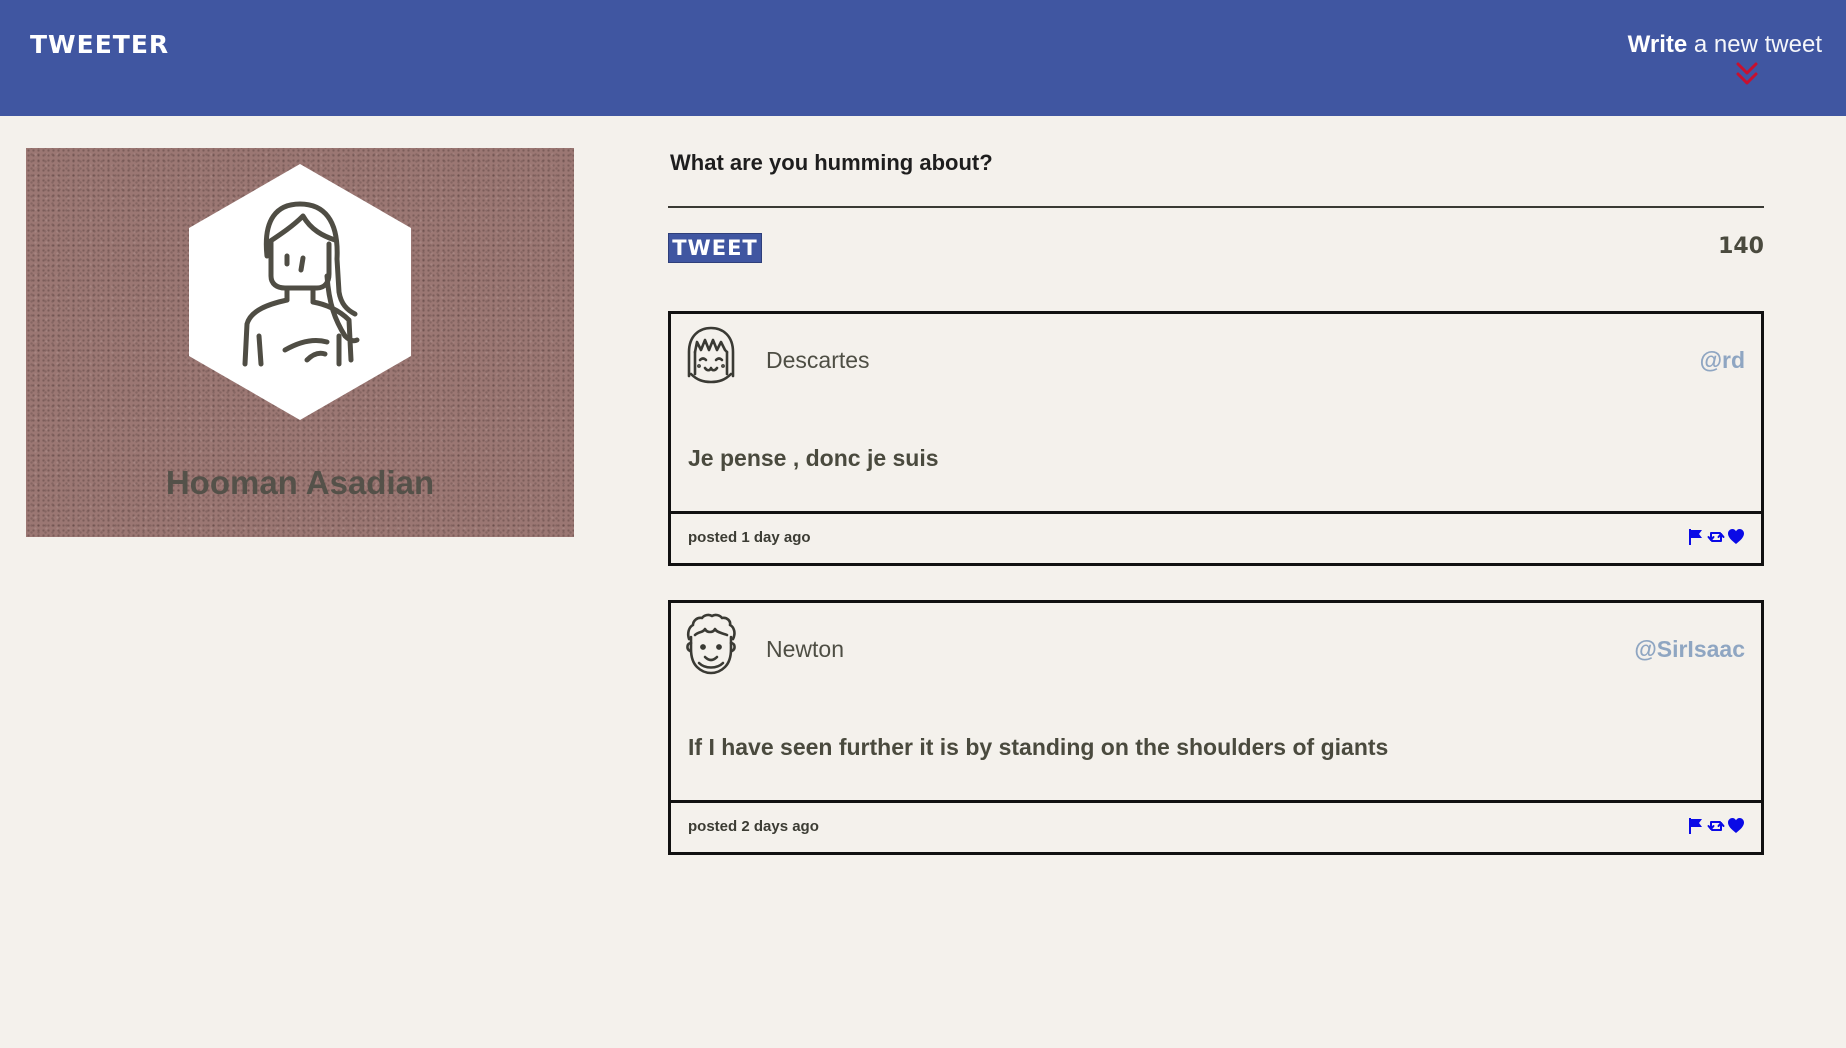  I want to click on top-nav-bar: TWEETER Write a new tweet, so click(923, 58).